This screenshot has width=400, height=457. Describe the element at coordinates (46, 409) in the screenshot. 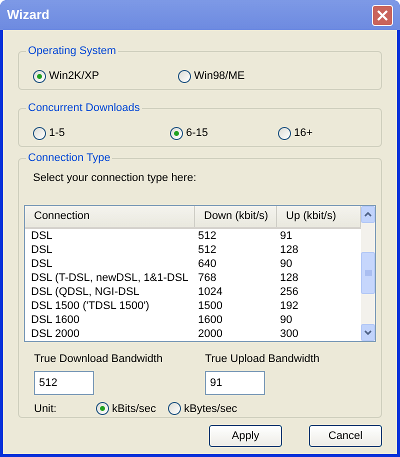

I see `unit-label: Unit:` at that location.